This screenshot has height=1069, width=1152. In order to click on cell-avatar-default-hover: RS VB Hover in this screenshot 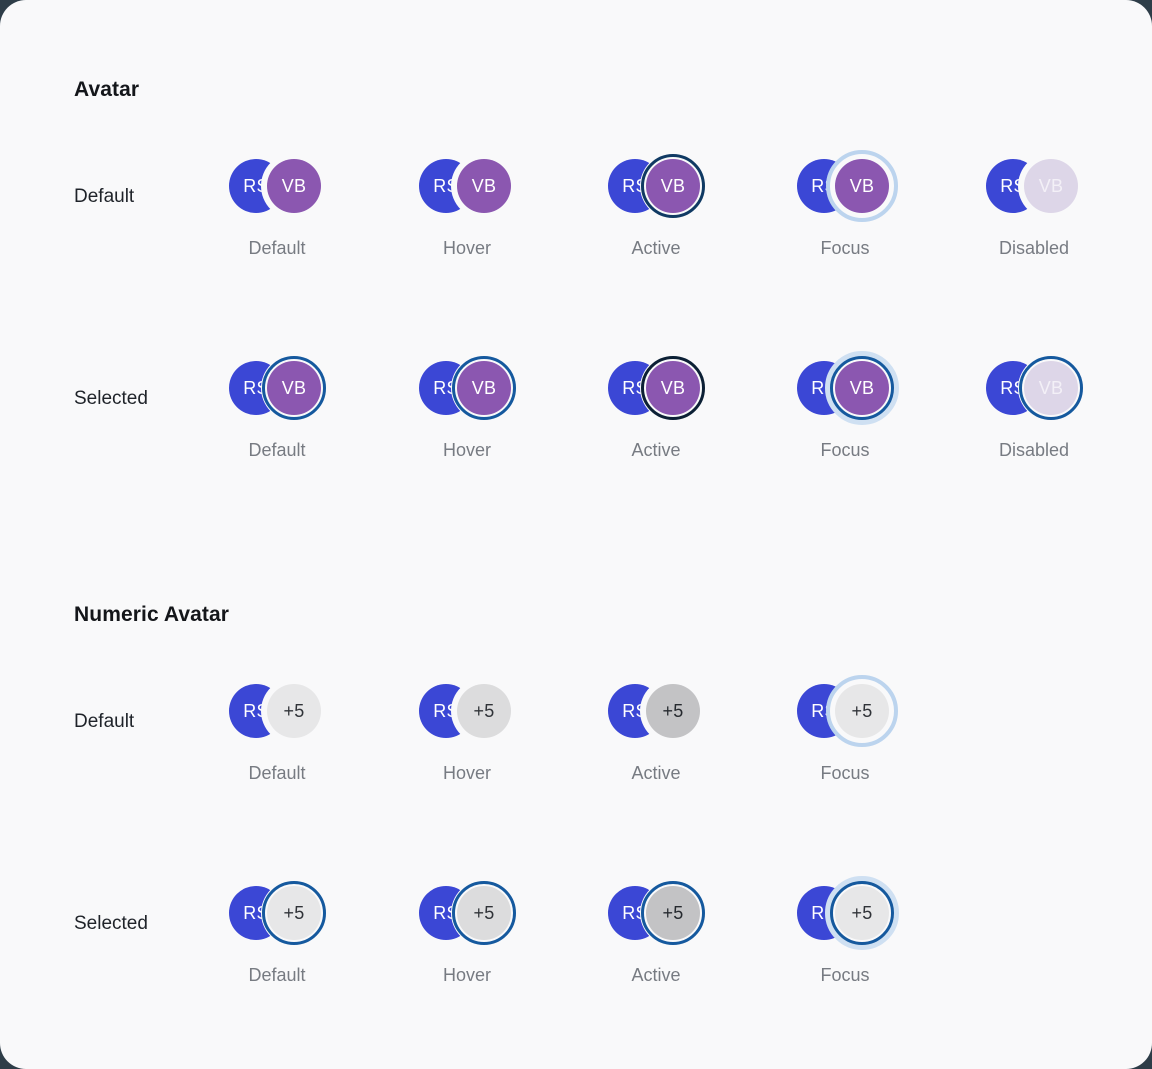, I will do `click(467, 199)`.